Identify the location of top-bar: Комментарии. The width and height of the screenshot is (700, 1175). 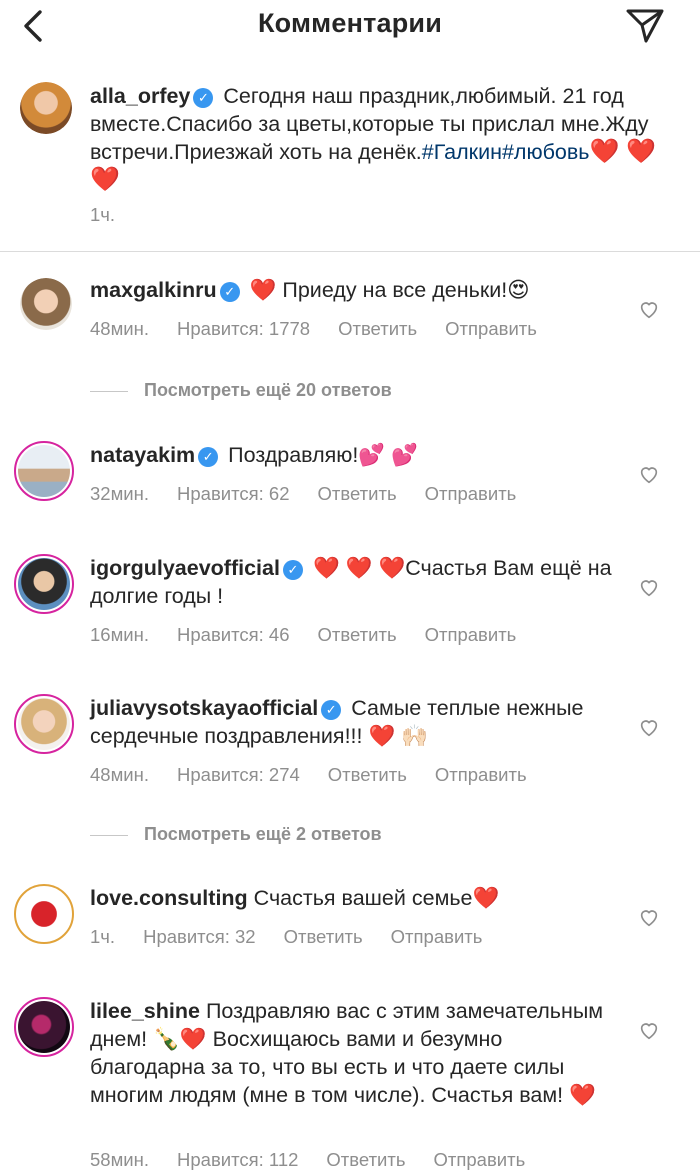
(350, 26).